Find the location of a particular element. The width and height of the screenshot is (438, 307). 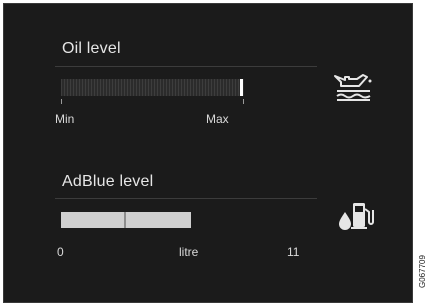

adblue-unit-label: litre is located at coordinates (189, 252).